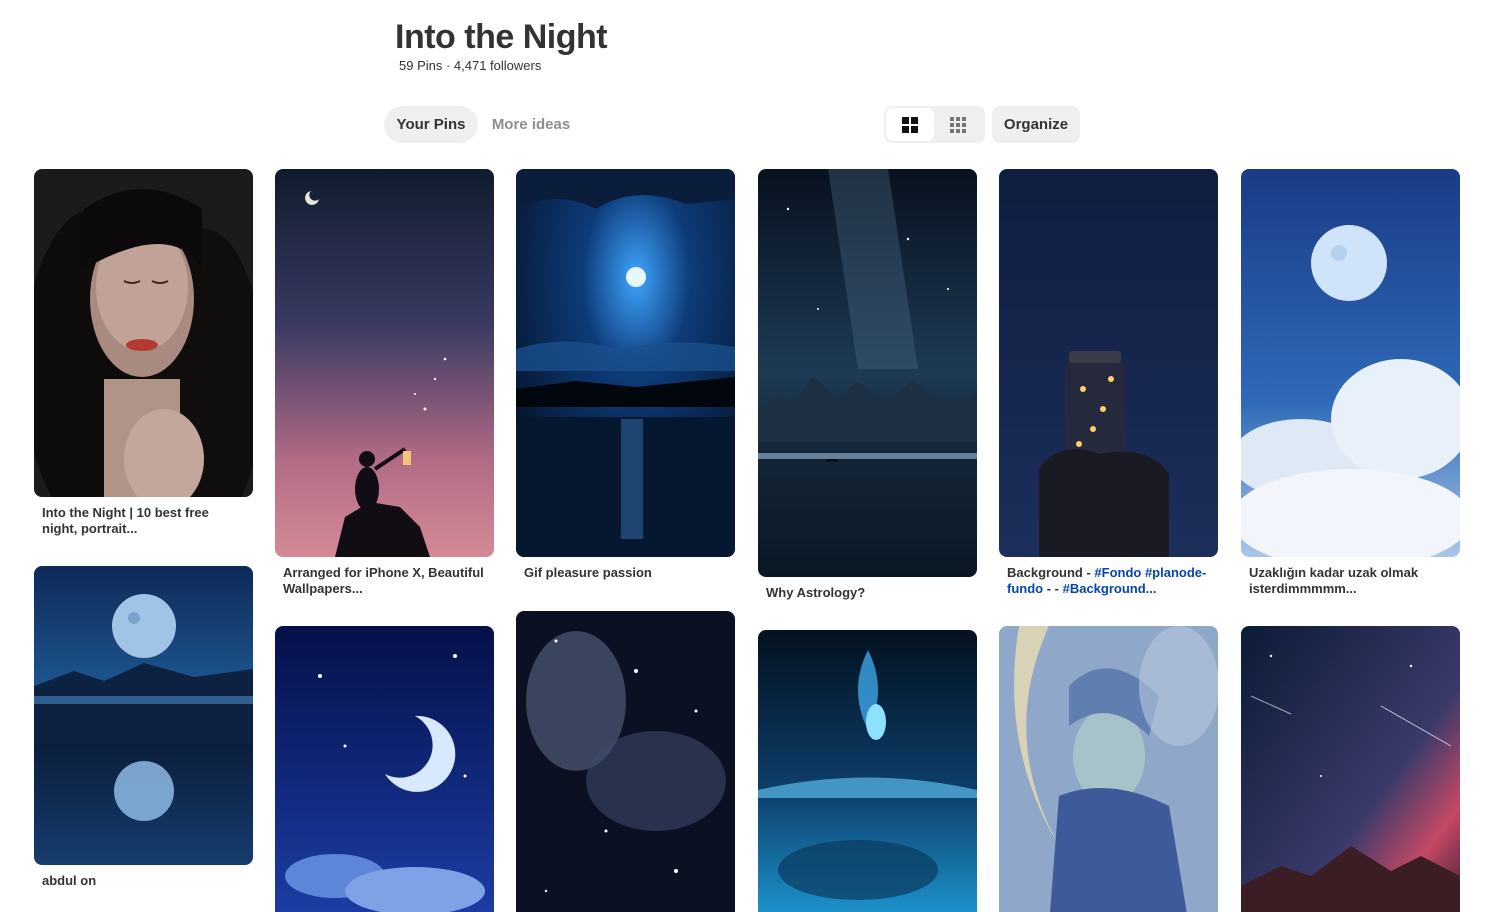 This screenshot has height=912, width=1500. What do you see at coordinates (470, 65) in the screenshot?
I see `board-meta: 59 Pins · 4,471 followers` at bounding box center [470, 65].